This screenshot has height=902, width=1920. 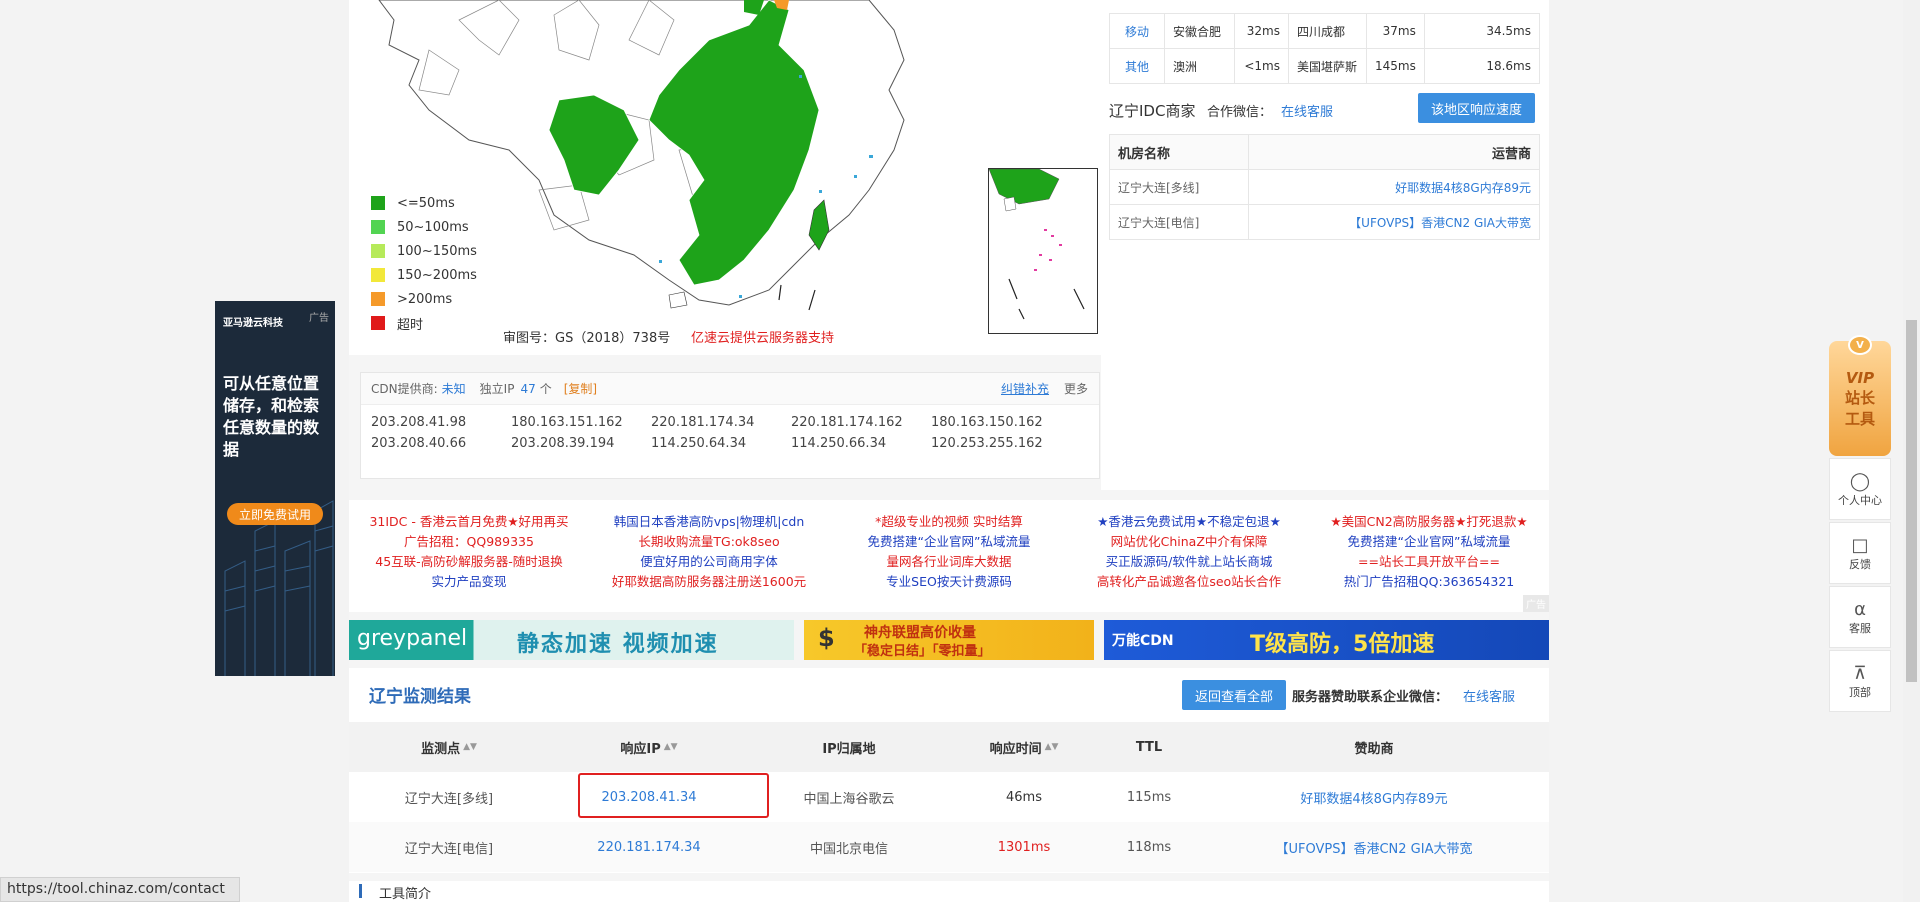 I want to click on average-time: 18.6ms, so click(x=1482, y=66).